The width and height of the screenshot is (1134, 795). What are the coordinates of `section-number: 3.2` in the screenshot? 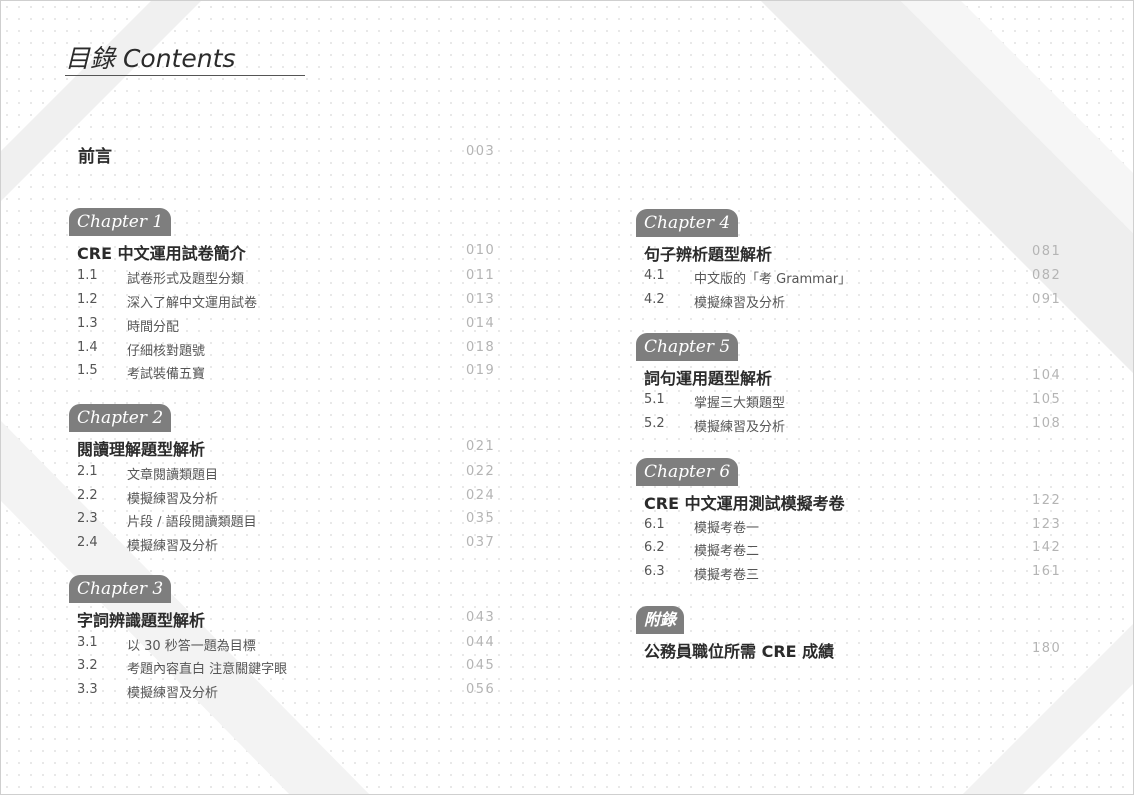 It's located at (87, 665).